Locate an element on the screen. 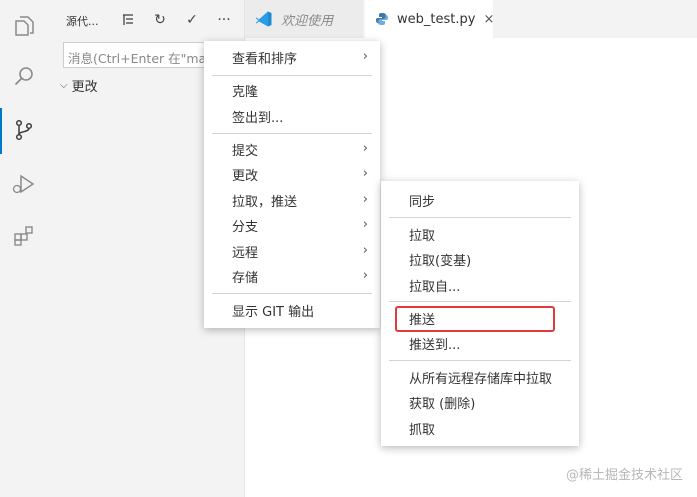 Image resolution: width=697 pixels, height=497 pixels. submenu-item-sync: 同步 is located at coordinates (480, 200).